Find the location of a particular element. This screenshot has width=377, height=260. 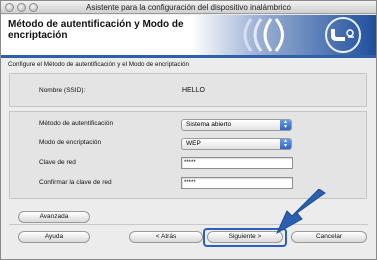

confirm-key-label: Confirmar la clave de red is located at coordinates (75, 182).